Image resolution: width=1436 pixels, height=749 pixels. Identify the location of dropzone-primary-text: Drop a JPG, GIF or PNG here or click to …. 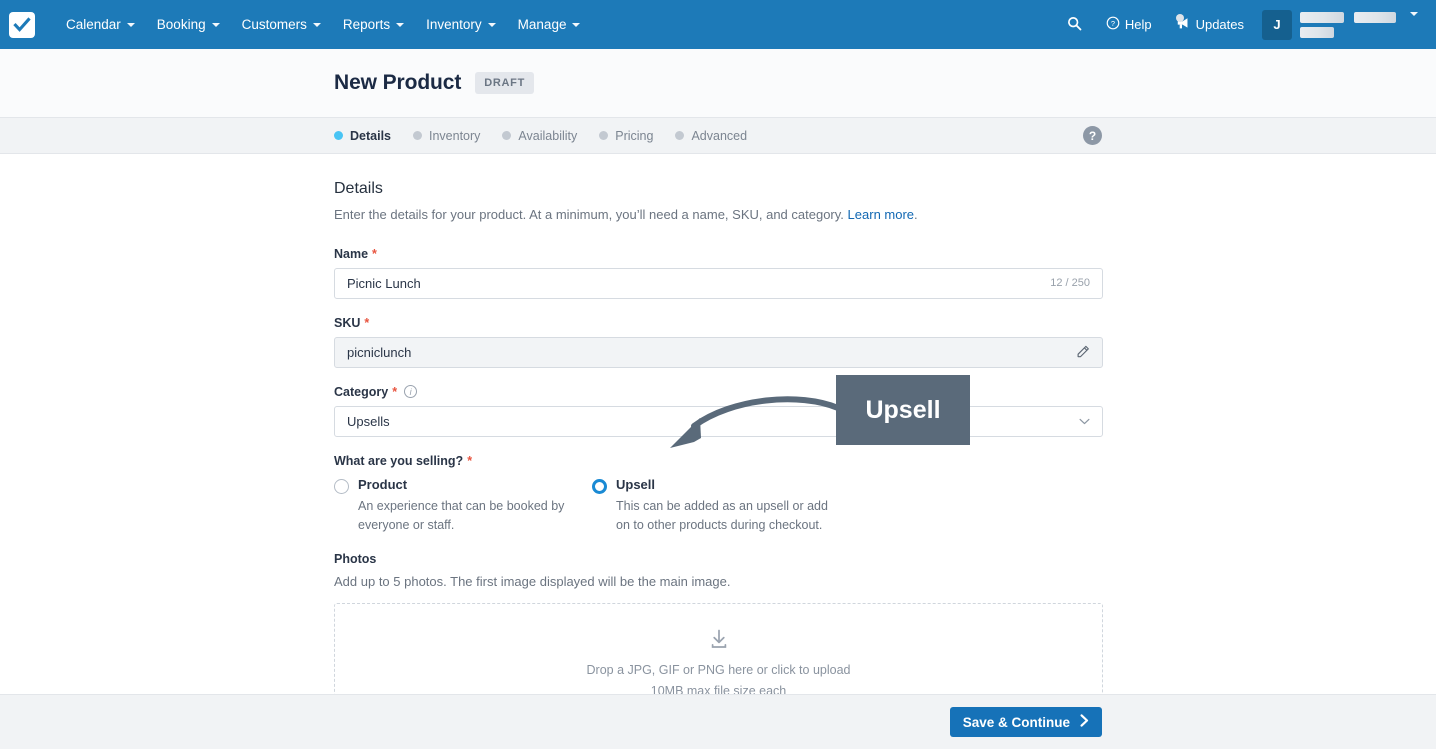
(718, 670).